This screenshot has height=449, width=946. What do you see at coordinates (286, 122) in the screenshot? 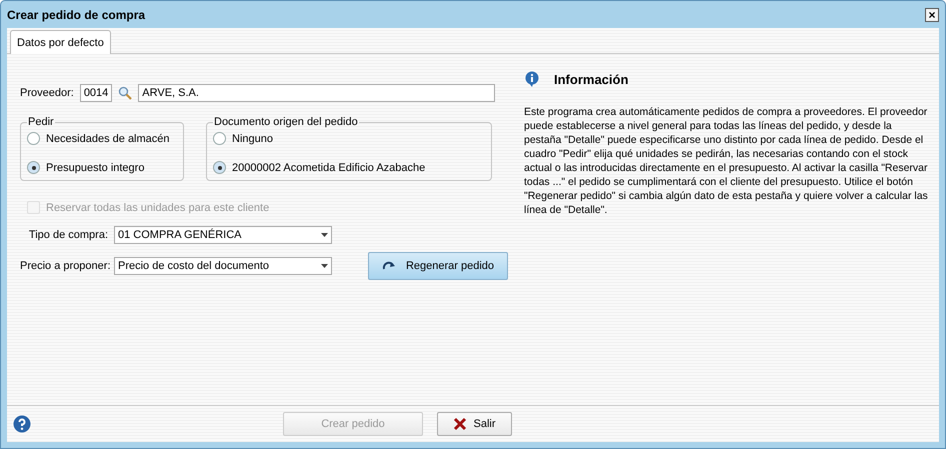
I see `group-title: Documento origen del pedido` at bounding box center [286, 122].